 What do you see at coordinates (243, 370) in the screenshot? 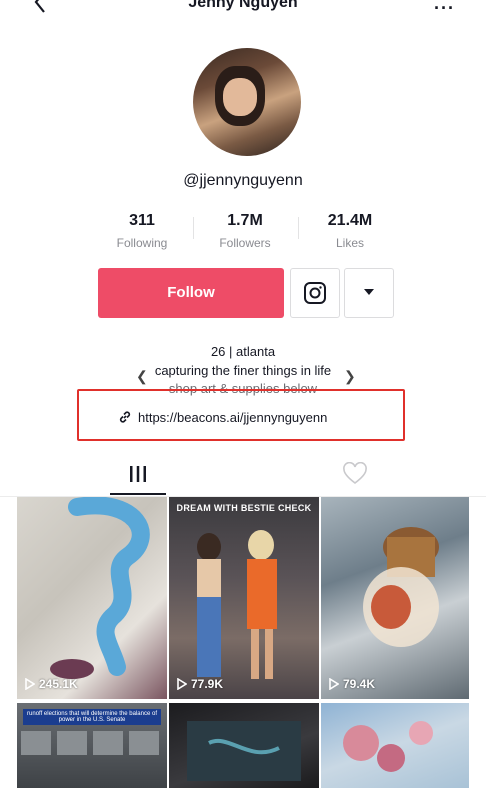
I see `bio-line: capturing the finer things in life` at bounding box center [243, 370].